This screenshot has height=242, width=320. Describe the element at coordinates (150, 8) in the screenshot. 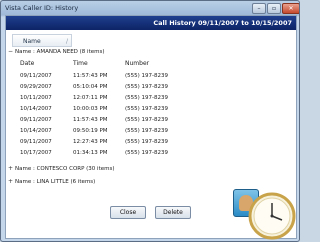

I see `window-titlebar: Vista Caller ID: History – ▫ ✕` at that location.